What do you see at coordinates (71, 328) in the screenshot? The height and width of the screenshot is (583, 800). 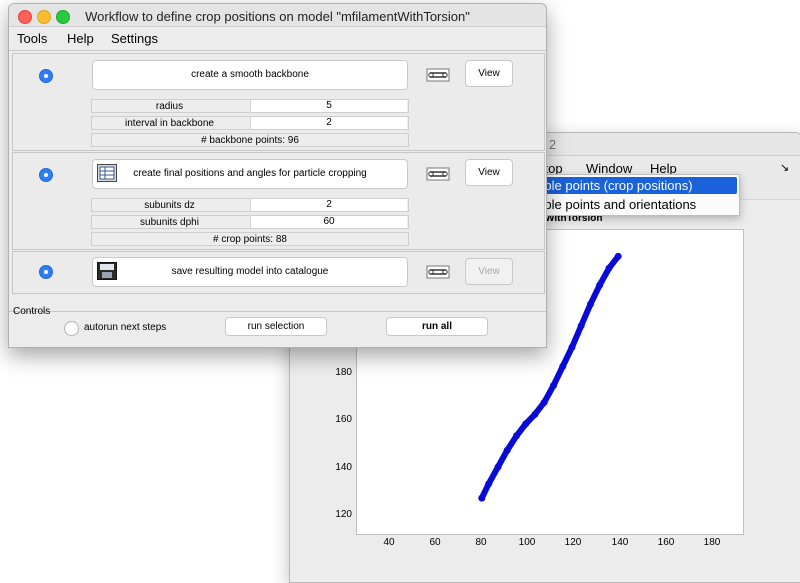 I see `autorun-radio` at bounding box center [71, 328].